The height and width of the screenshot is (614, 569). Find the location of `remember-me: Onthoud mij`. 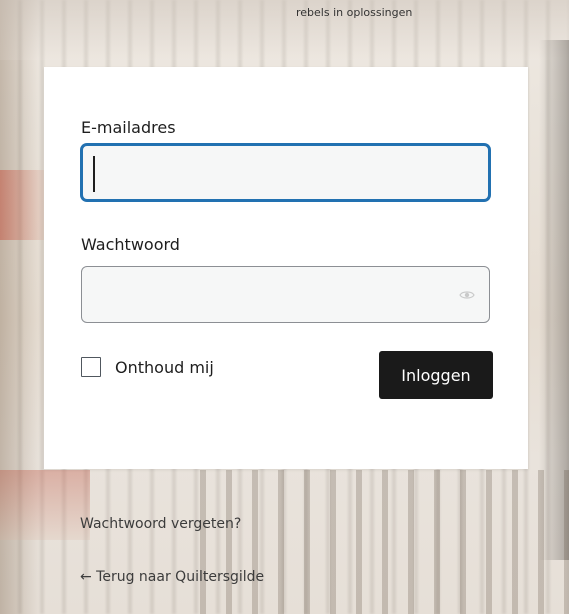

remember-me: Onthoud mij is located at coordinates (147, 367).